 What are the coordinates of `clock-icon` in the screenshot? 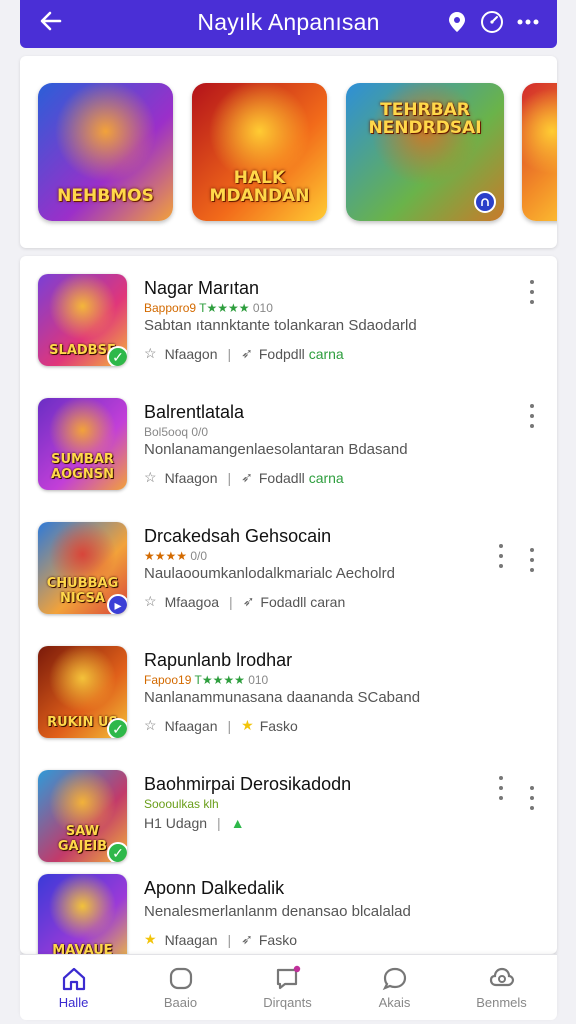 It's located at (492, 22).